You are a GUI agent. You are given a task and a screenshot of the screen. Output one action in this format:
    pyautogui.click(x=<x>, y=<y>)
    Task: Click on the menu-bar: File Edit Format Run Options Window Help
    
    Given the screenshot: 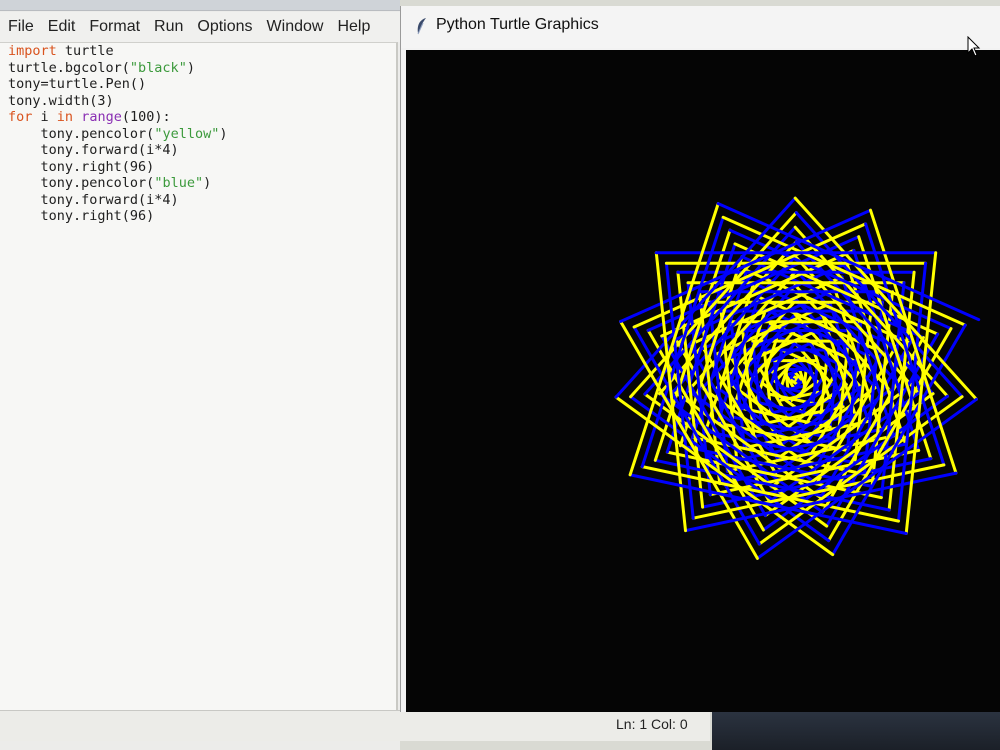 What is the action you would take?
    pyautogui.click(x=200, y=27)
    